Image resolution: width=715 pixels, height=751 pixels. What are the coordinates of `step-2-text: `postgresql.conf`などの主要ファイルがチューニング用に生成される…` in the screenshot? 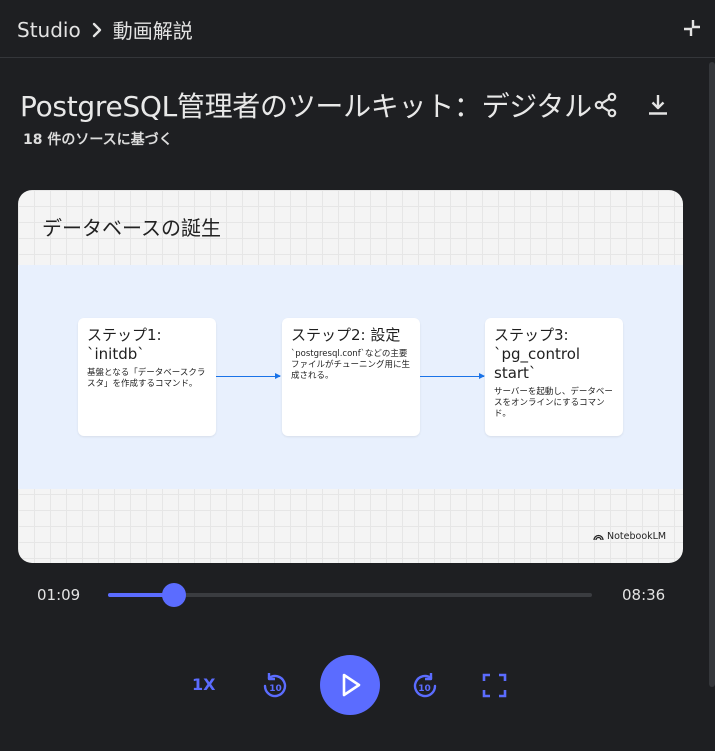 It's located at (351, 365).